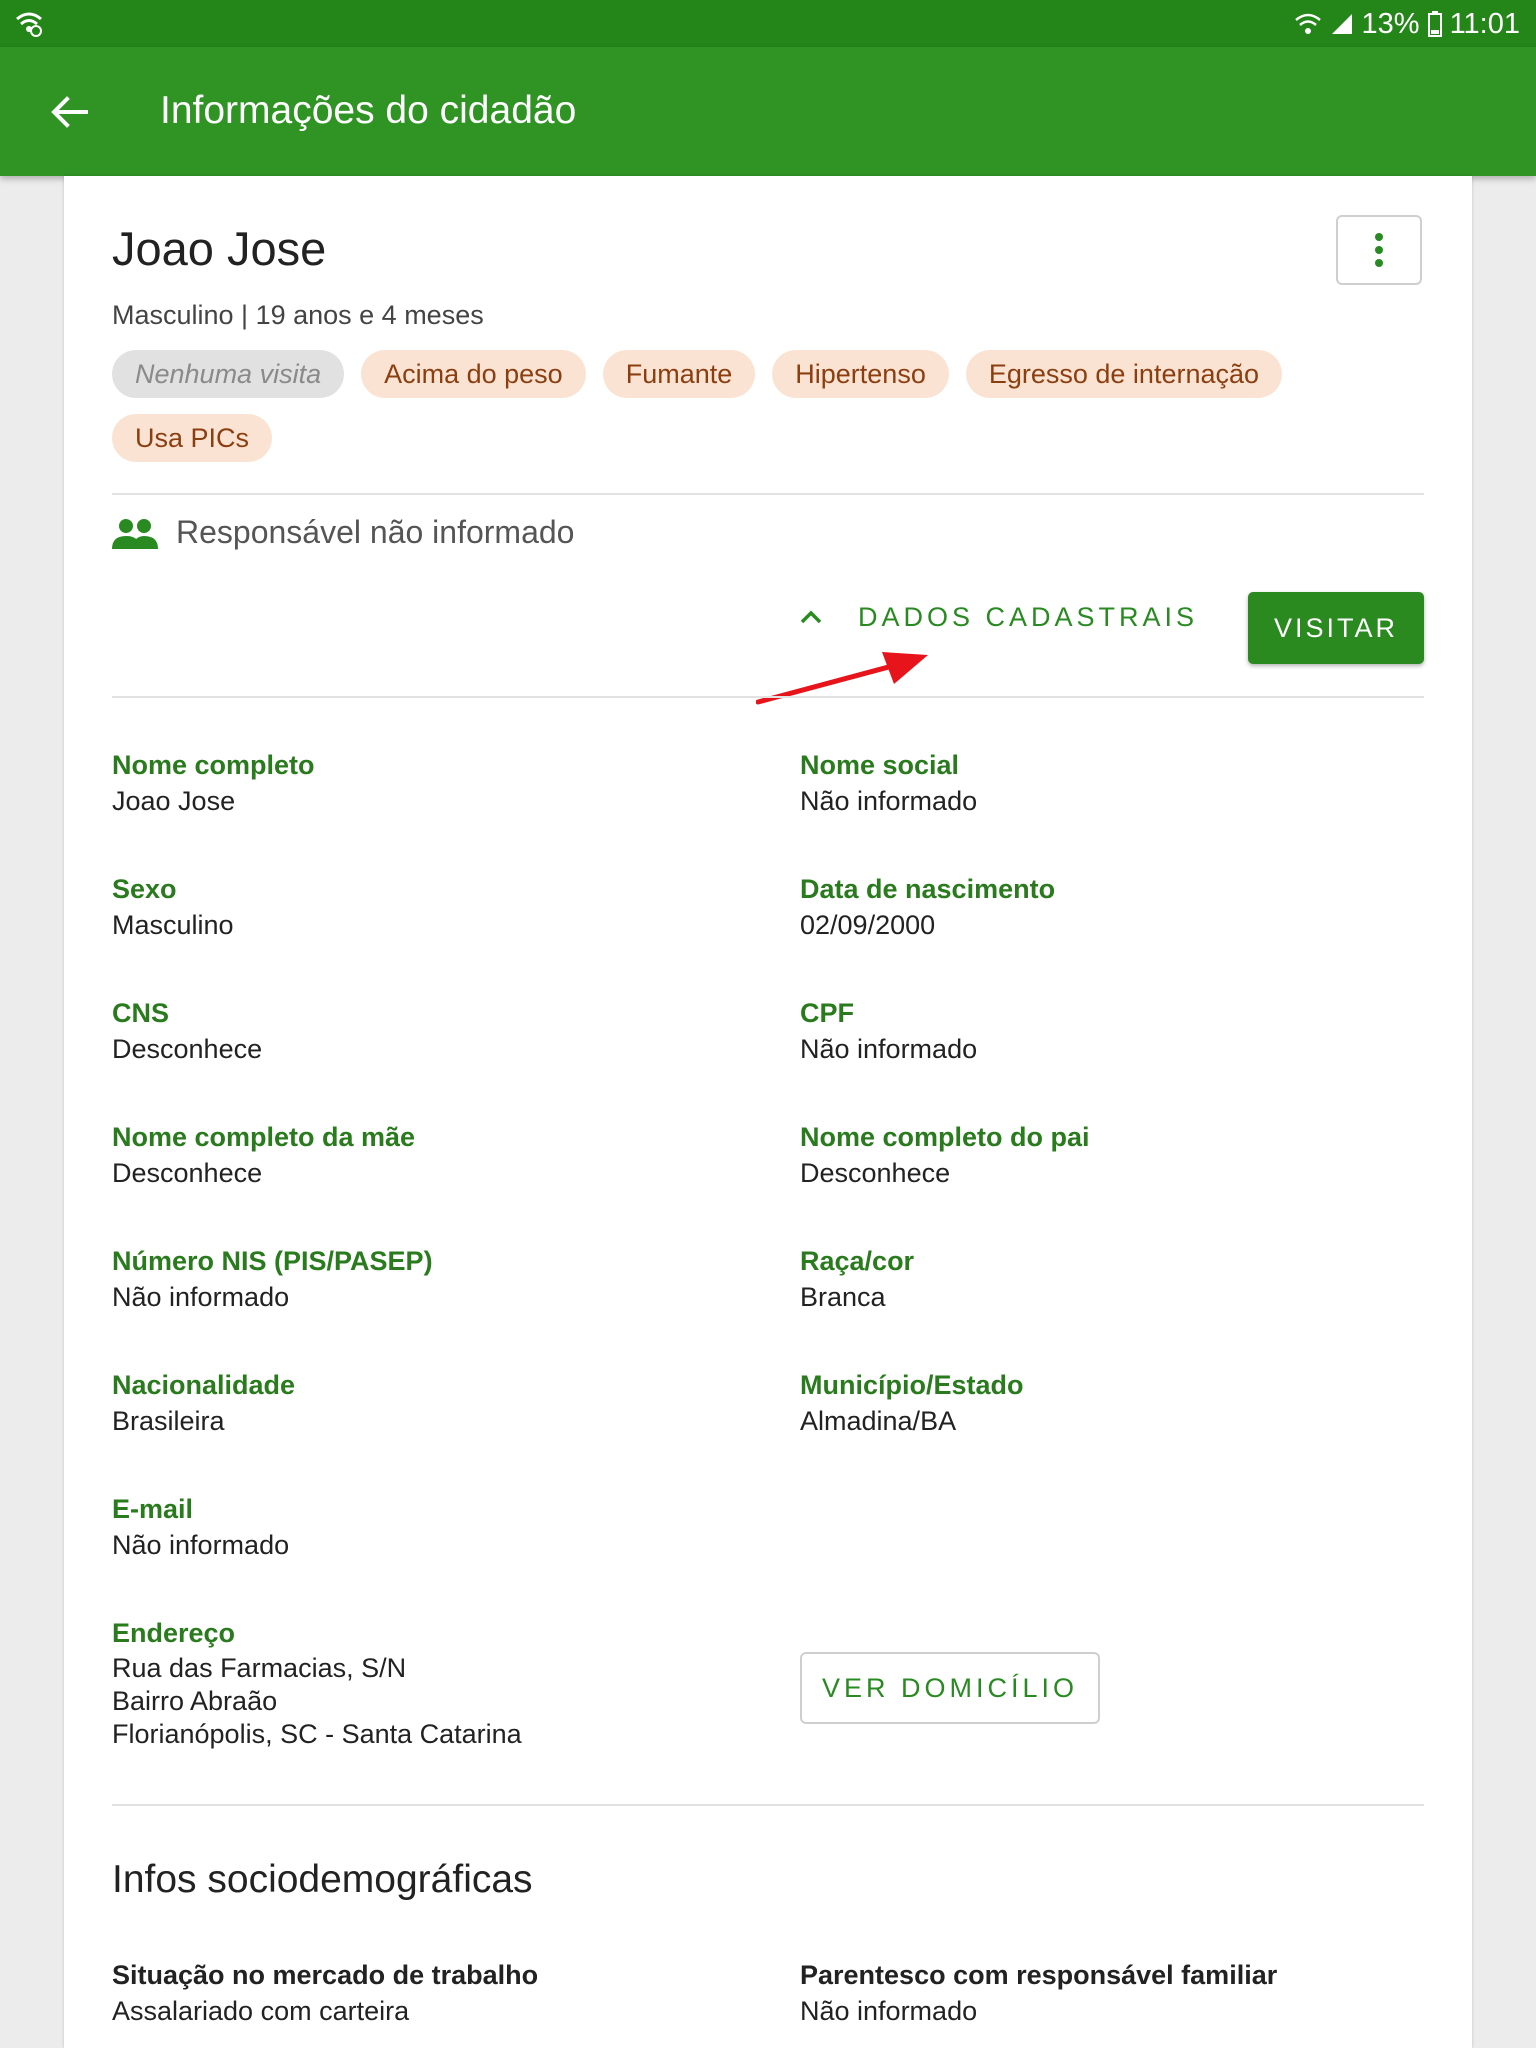 This screenshot has width=1536, height=2048. Describe the element at coordinates (173, 925) in the screenshot. I see `field-value: Masculino` at that location.